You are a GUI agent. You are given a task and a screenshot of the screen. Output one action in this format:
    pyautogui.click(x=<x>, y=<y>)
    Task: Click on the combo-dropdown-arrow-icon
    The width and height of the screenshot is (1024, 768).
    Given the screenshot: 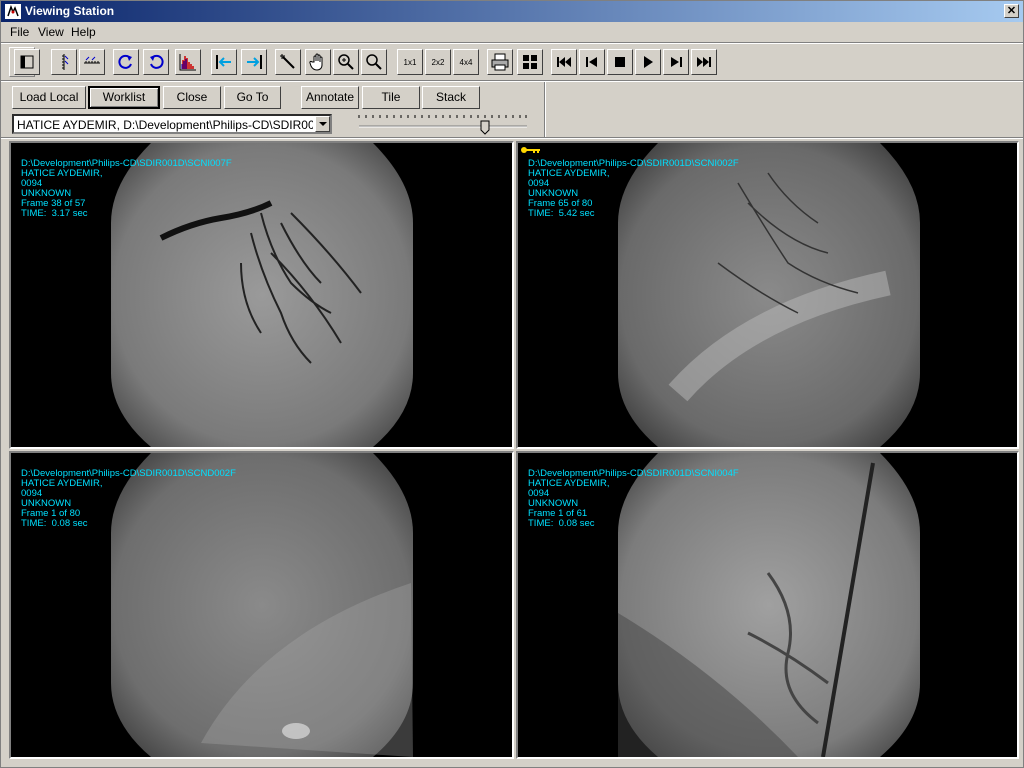 What is the action you would take?
    pyautogui.click(x=322, y=124)
    